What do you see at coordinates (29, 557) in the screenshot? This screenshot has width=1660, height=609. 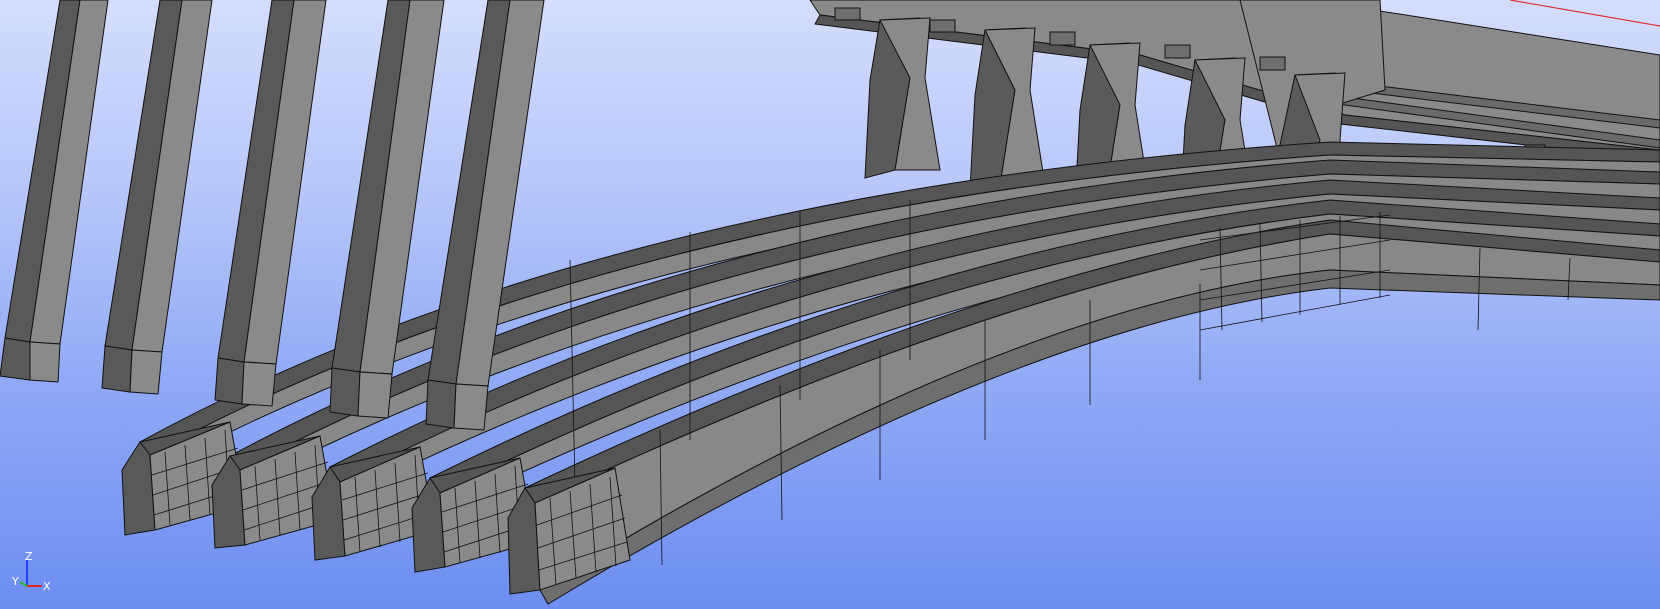 I see `z-axis-label: Z` at bounding box center [29, 557].